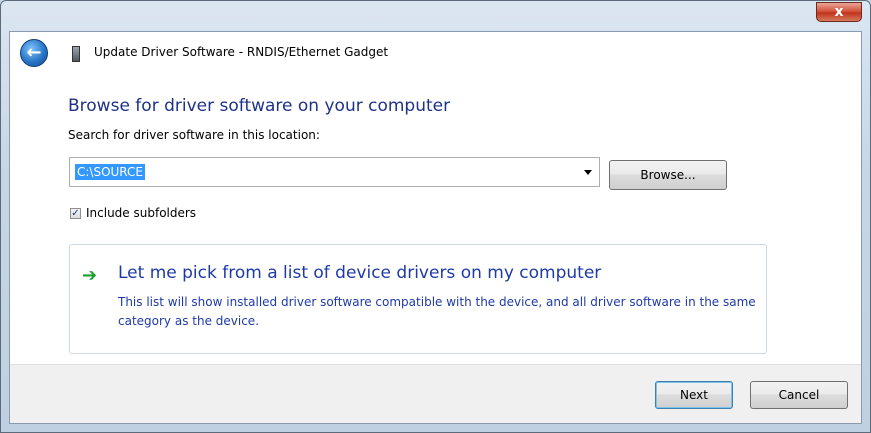  Describe the element at coordinates (141, 213) in the screenshot. I see `include-subfolders-label: Include subfolders` at that location.